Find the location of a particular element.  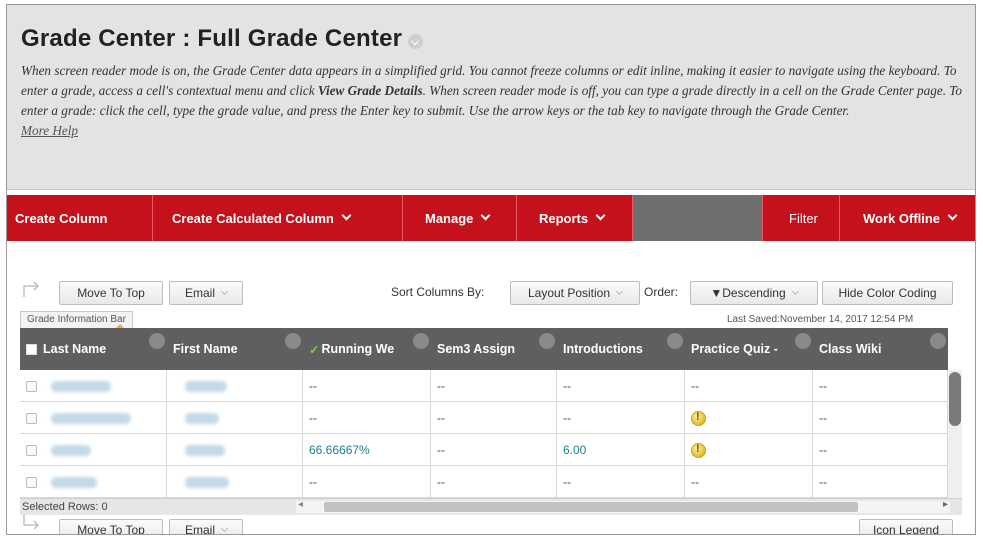

column-header-label: Last Name is located at coordinates (75, 349).